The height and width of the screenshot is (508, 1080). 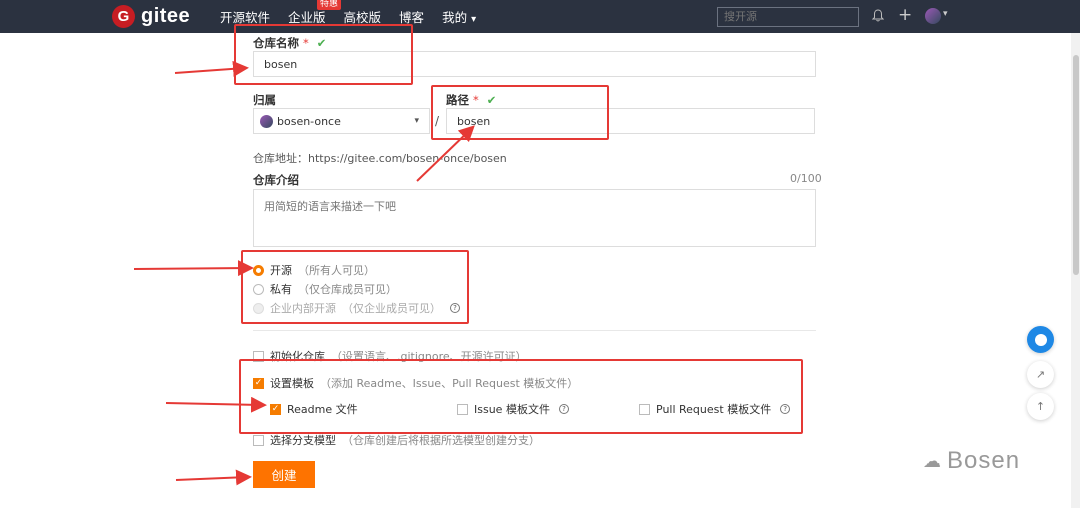 I want to click on hot-badge: 特惠, so click(x=329, y=5).